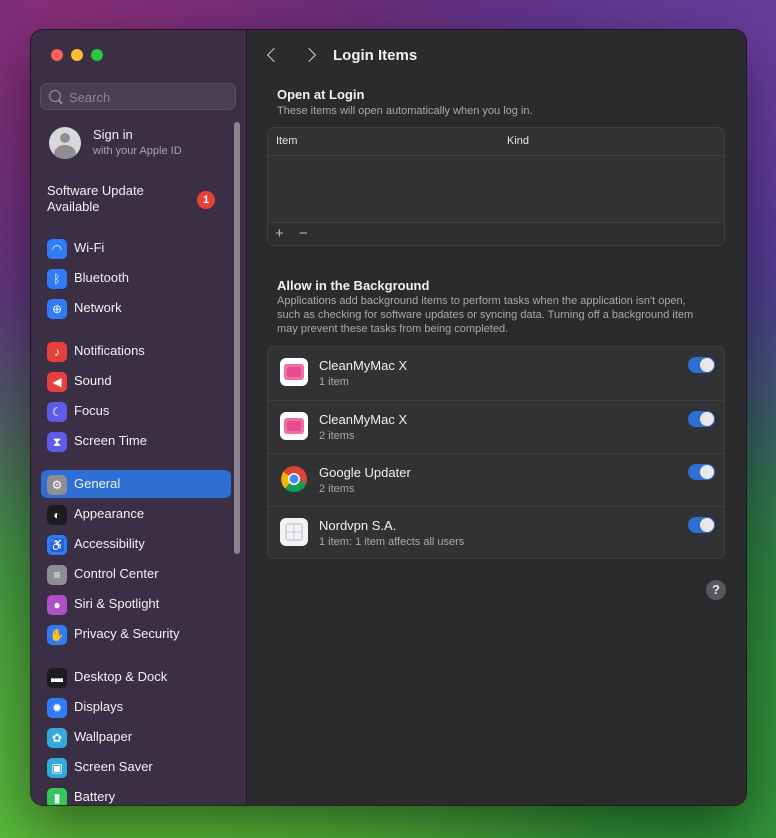  Describe the element at coordinates (334, 382) in the screenshot. I see `app-detail: 1 item` at that location.